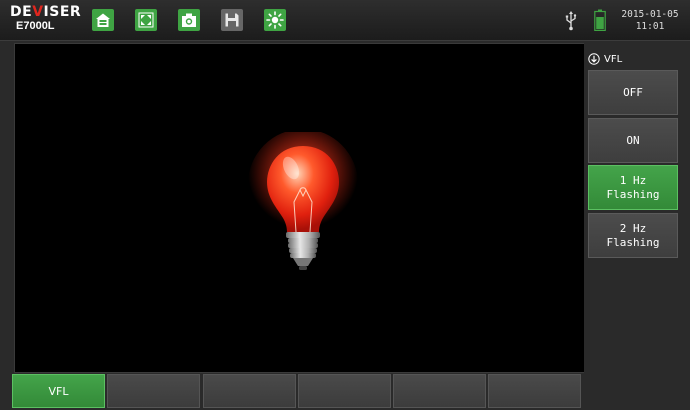 The width and height of the screenshot is (690, 410). I want to click on tab-vfl: VFL, so click(58, 391).